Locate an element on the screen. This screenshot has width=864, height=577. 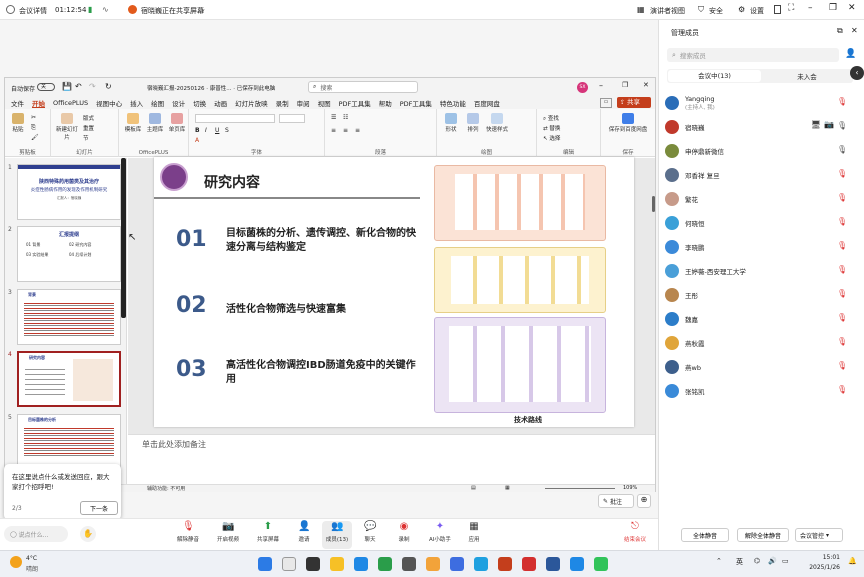
end-meeting-button: ⎋ 结束会议 is located at coordinates (635, 532).